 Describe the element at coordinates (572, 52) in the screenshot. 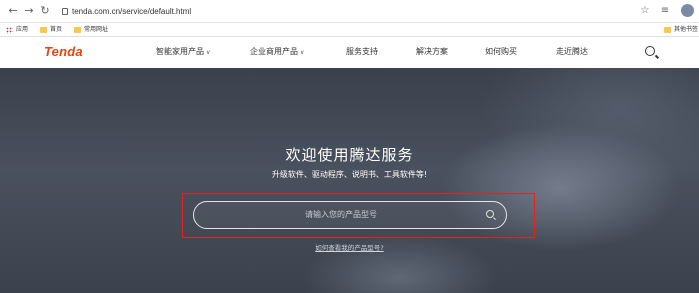

I see `nav-about: 走近腾达` at that location.